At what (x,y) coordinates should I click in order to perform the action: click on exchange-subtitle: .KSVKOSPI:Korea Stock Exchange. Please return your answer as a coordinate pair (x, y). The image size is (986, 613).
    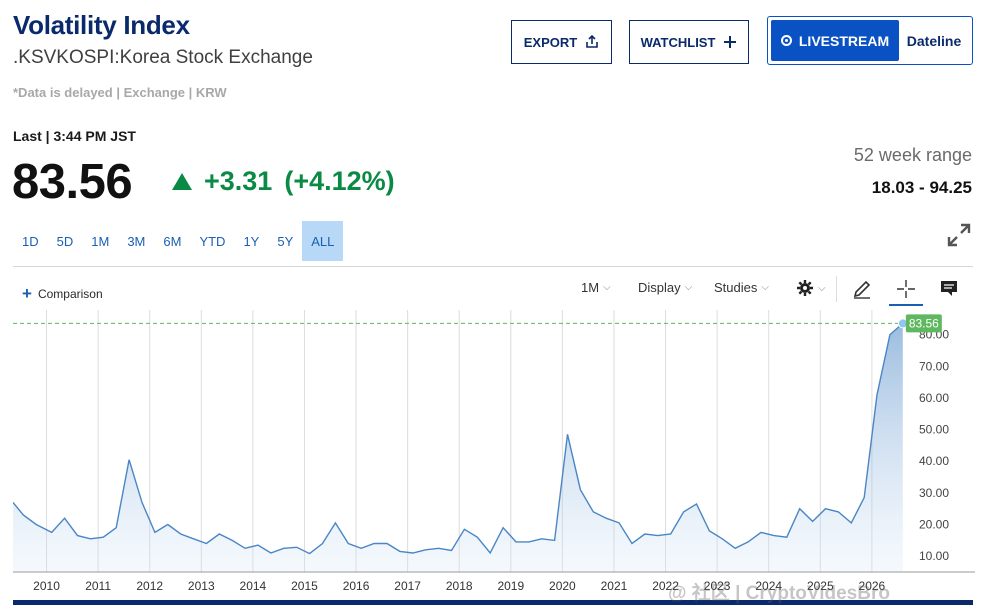
    Looking at the image, I should click on (163, 57).